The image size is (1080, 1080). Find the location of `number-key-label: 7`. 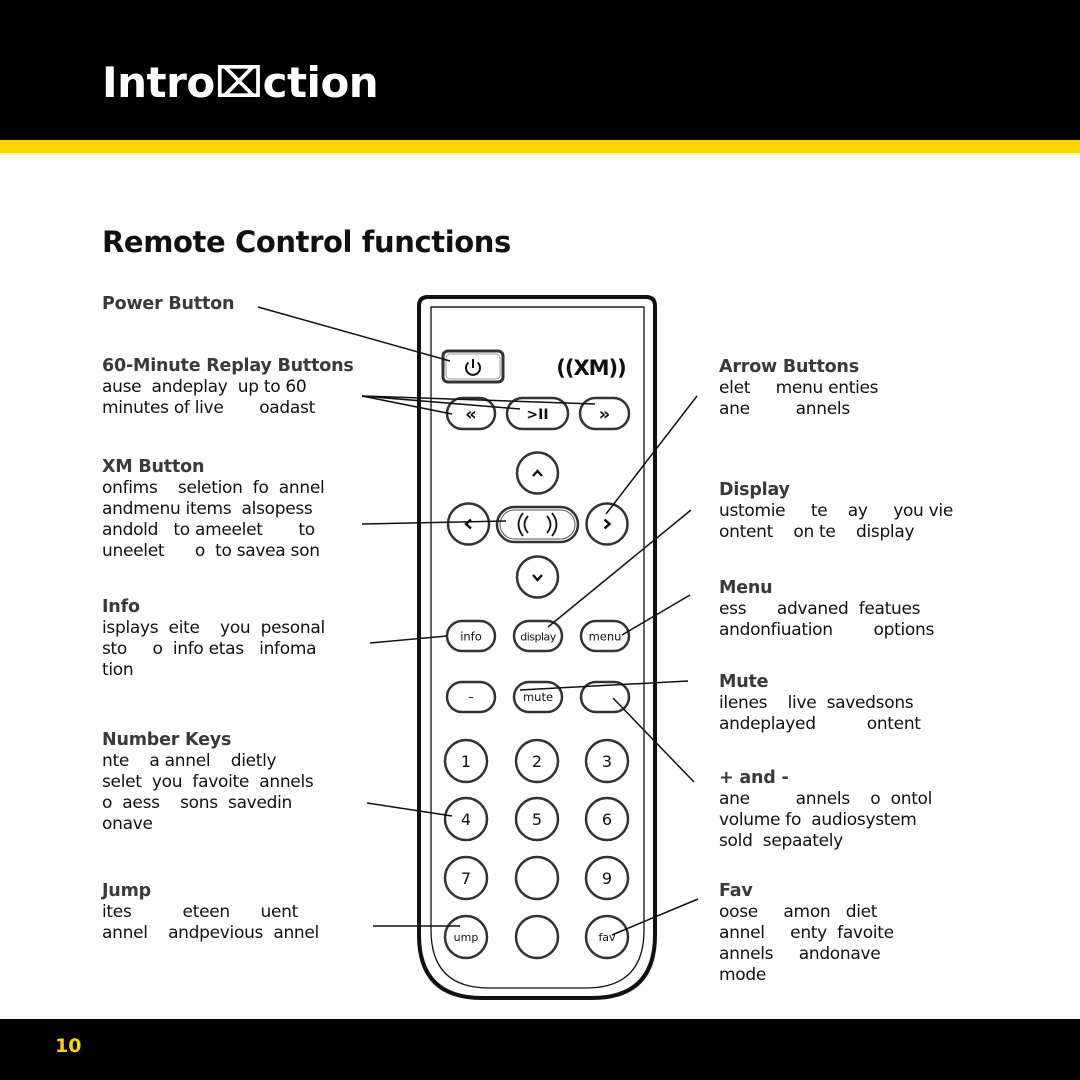

number-key-label: 7 is located at coordinates (466, 878).